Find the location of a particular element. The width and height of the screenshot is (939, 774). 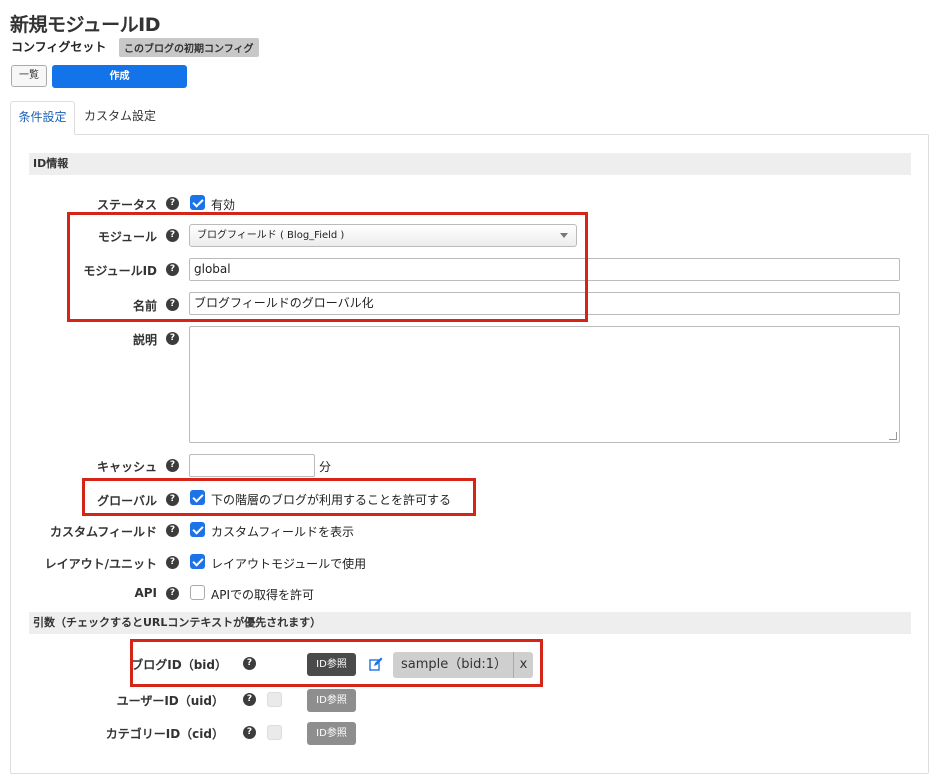

tab-custom-settings: カスタム設定 is located at coordinates (120, 118).